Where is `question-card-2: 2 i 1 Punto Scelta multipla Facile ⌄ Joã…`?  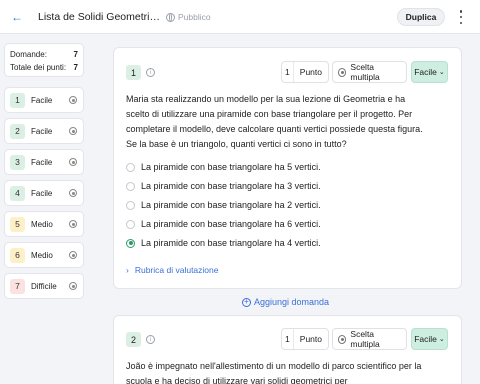
question-card-2: 2 i 1 Punto Scelta multipla Facile ⌄ Joã… is located at coordinates (287, 349).